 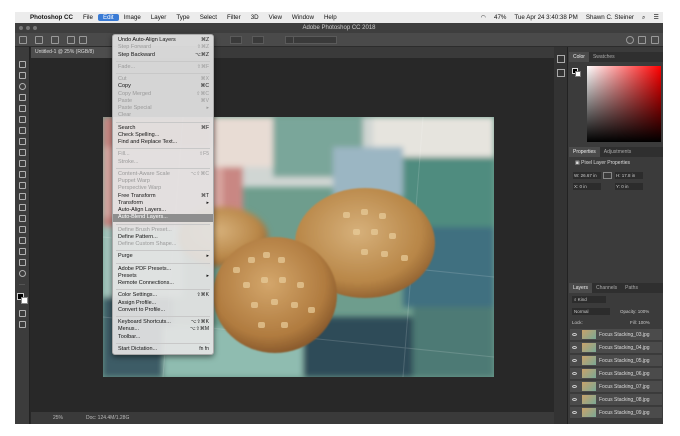 I want to click on crop-tool-icon, so click(x=22, y=108).